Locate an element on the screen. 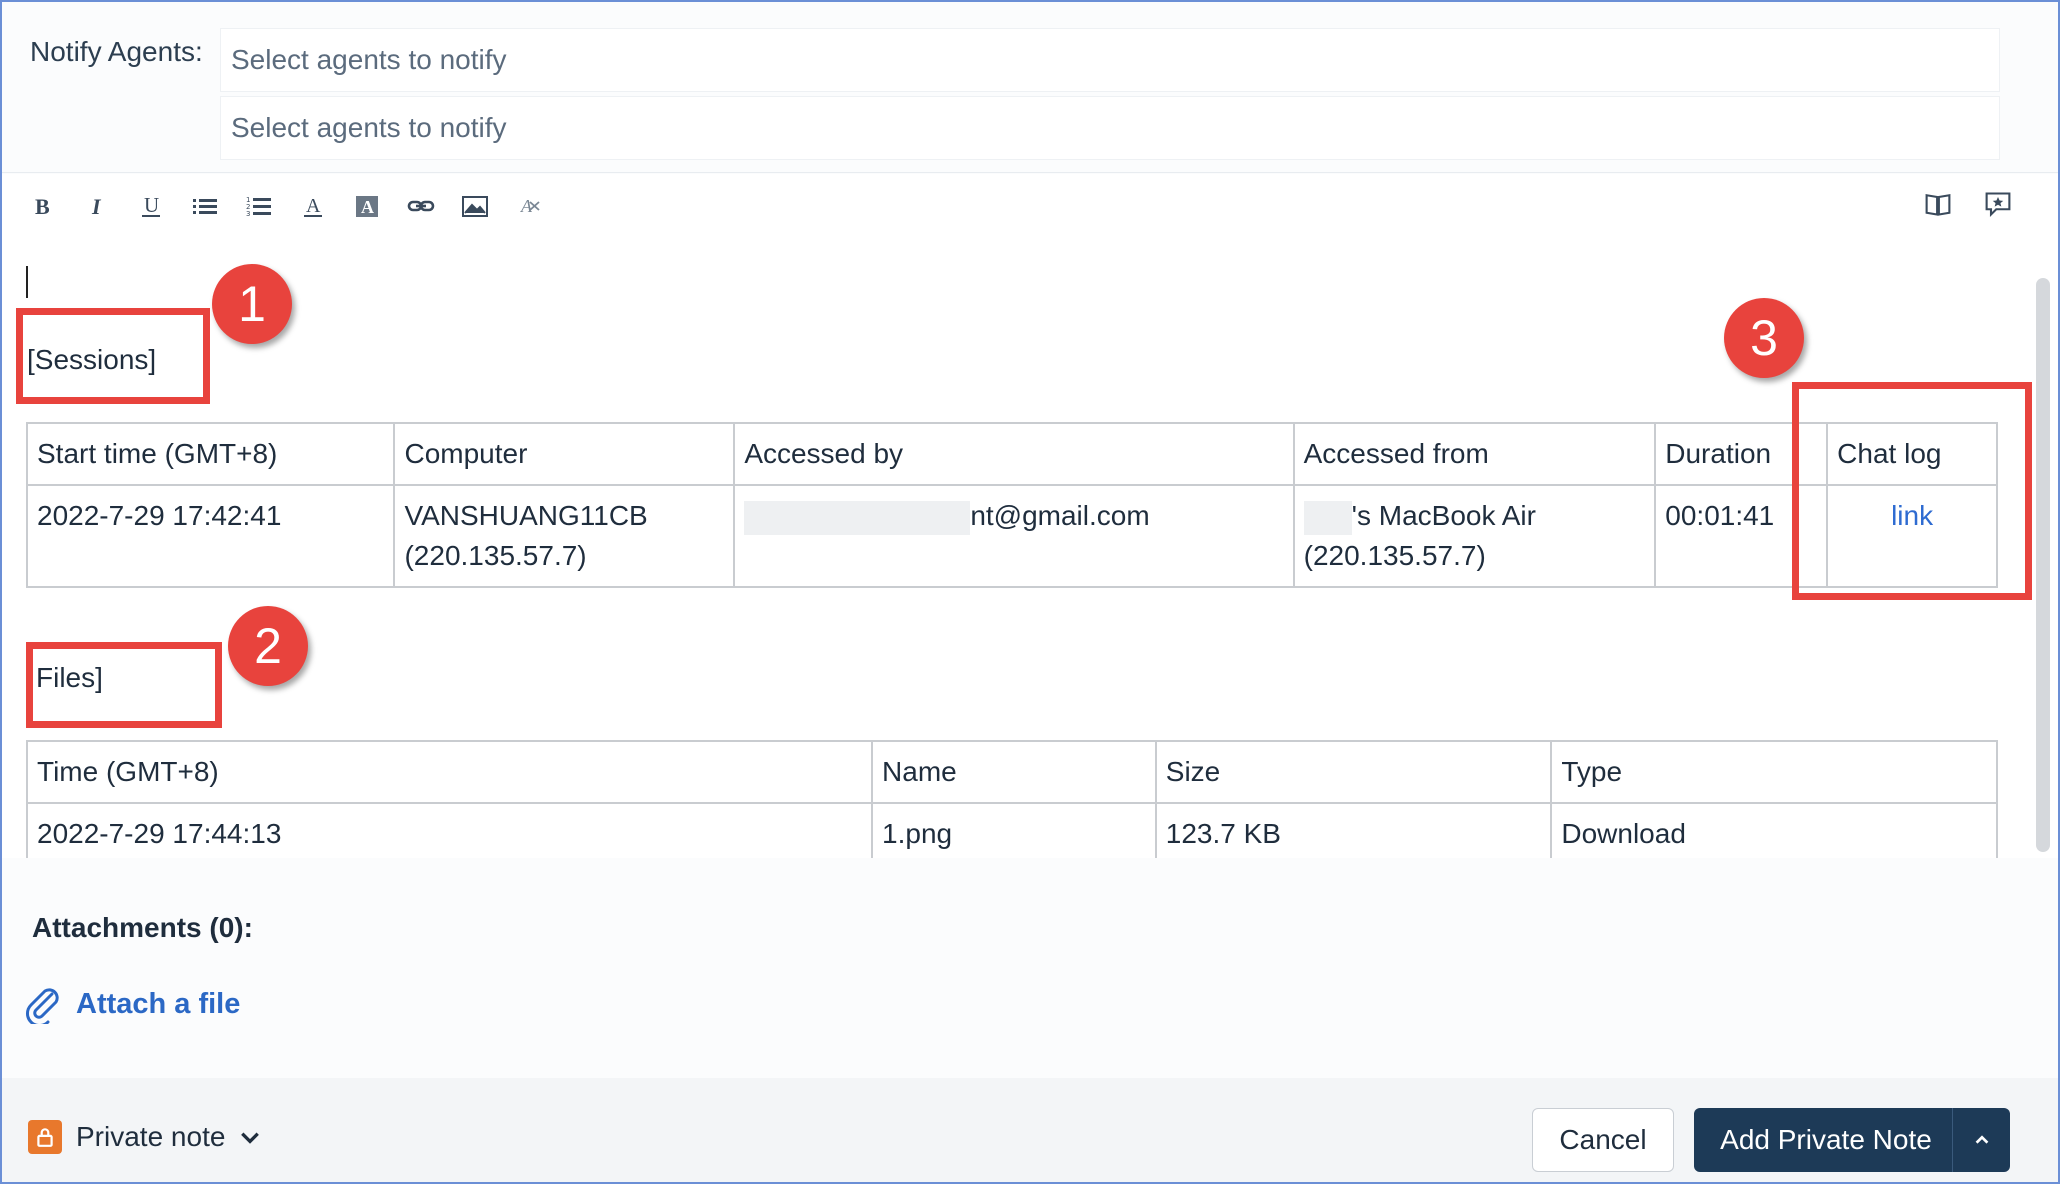 This screenshot has height=1184, width=2060. add-private-note-label: Add Private Note is located at coordinates (1826, 1139).